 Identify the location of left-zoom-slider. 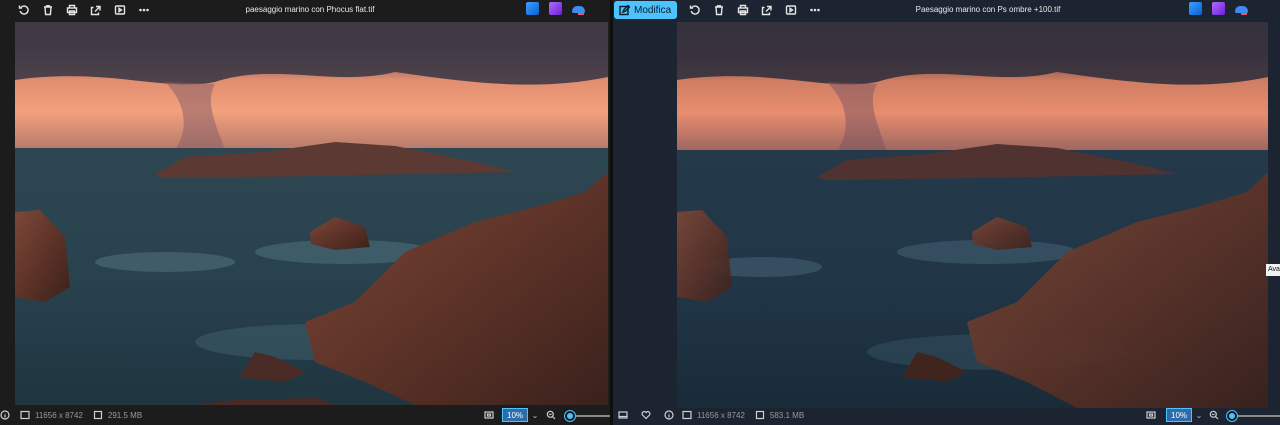
(588, 416).